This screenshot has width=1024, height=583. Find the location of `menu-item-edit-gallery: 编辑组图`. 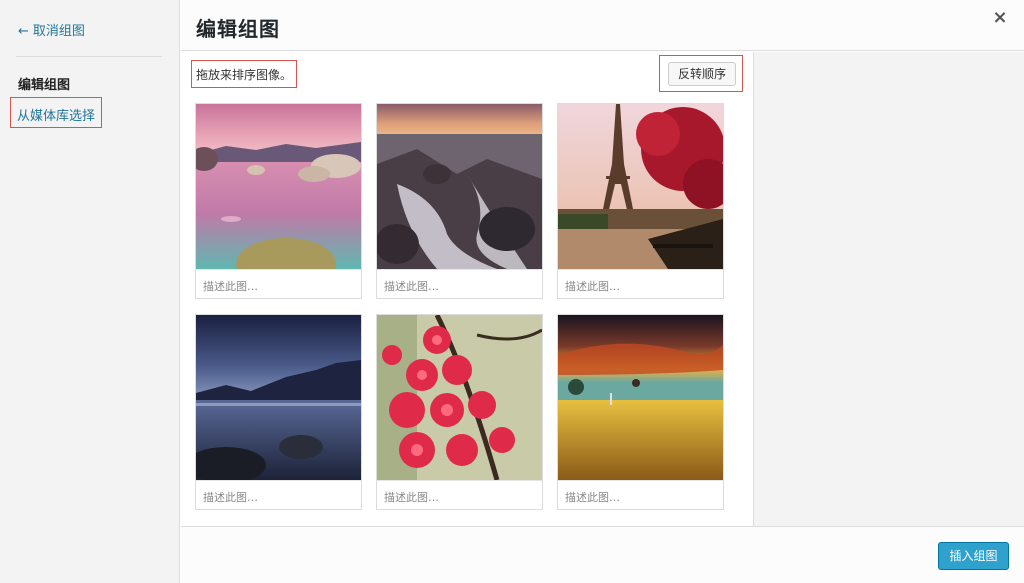

menu-item-edit-gallery: 编辑组图 is located at coordinates (44, 83).